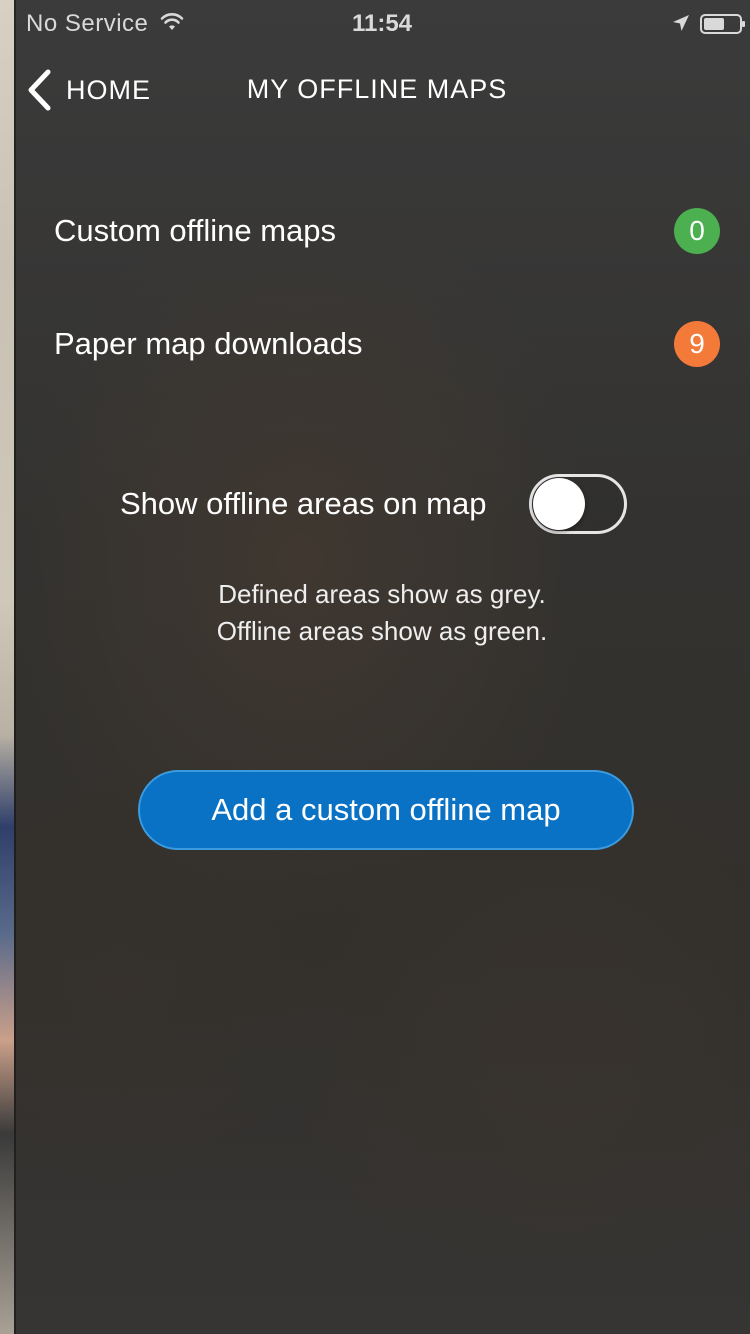 The image size is (750, 1334). I want to click on map-edge-strip, so click(7, 667).